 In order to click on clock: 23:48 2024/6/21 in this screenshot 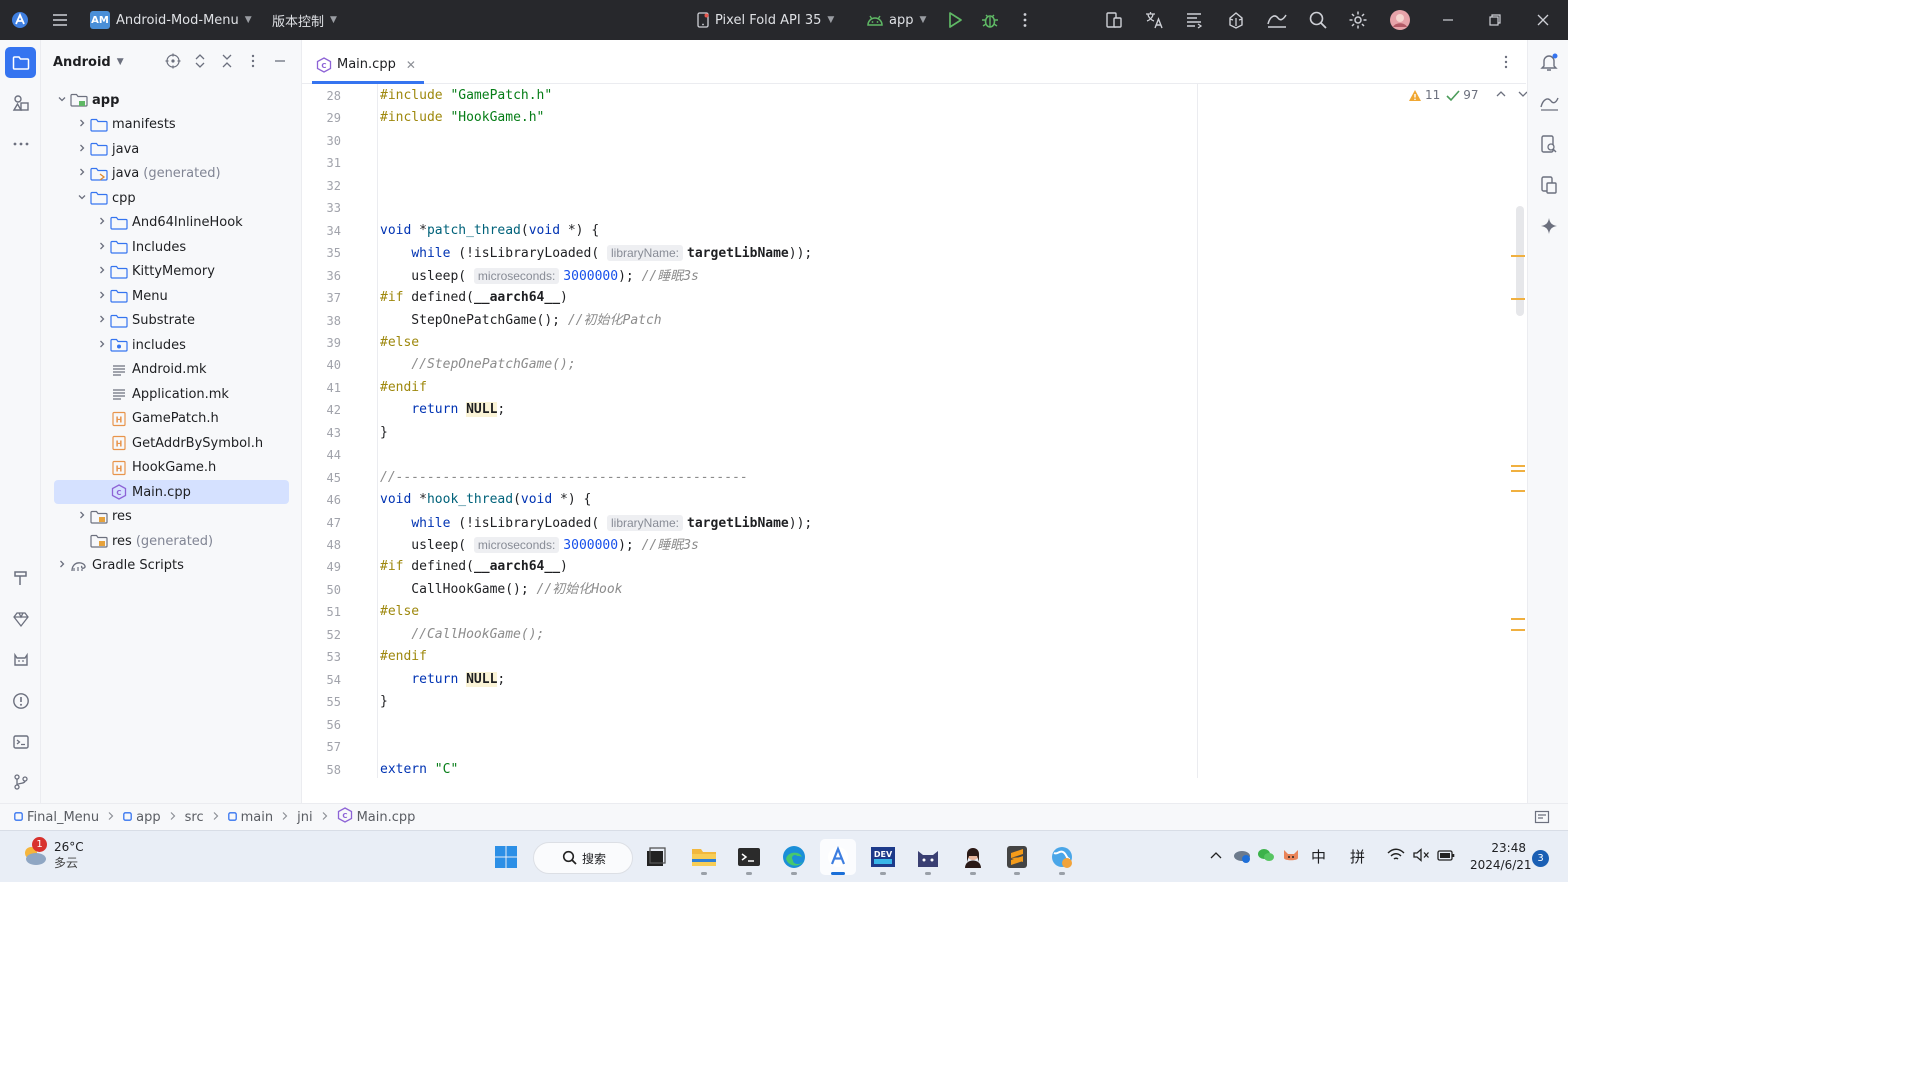, I will do `click(1501, 857)`.